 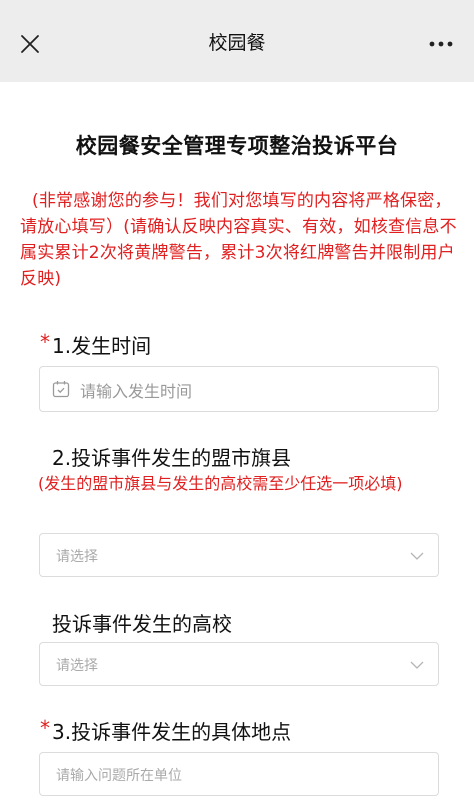 I want to click on question-1-label: * 1.发生时间, so click(x=101, y=344).